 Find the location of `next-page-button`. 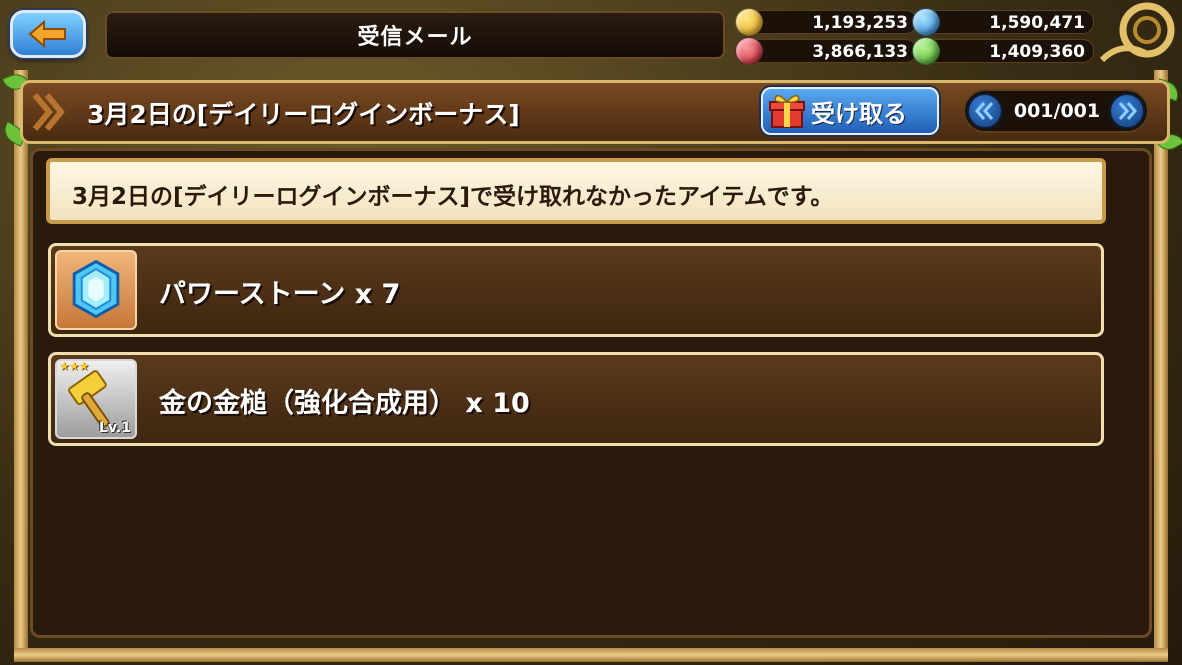

next-page-button is located at coordinates (1127, 111).